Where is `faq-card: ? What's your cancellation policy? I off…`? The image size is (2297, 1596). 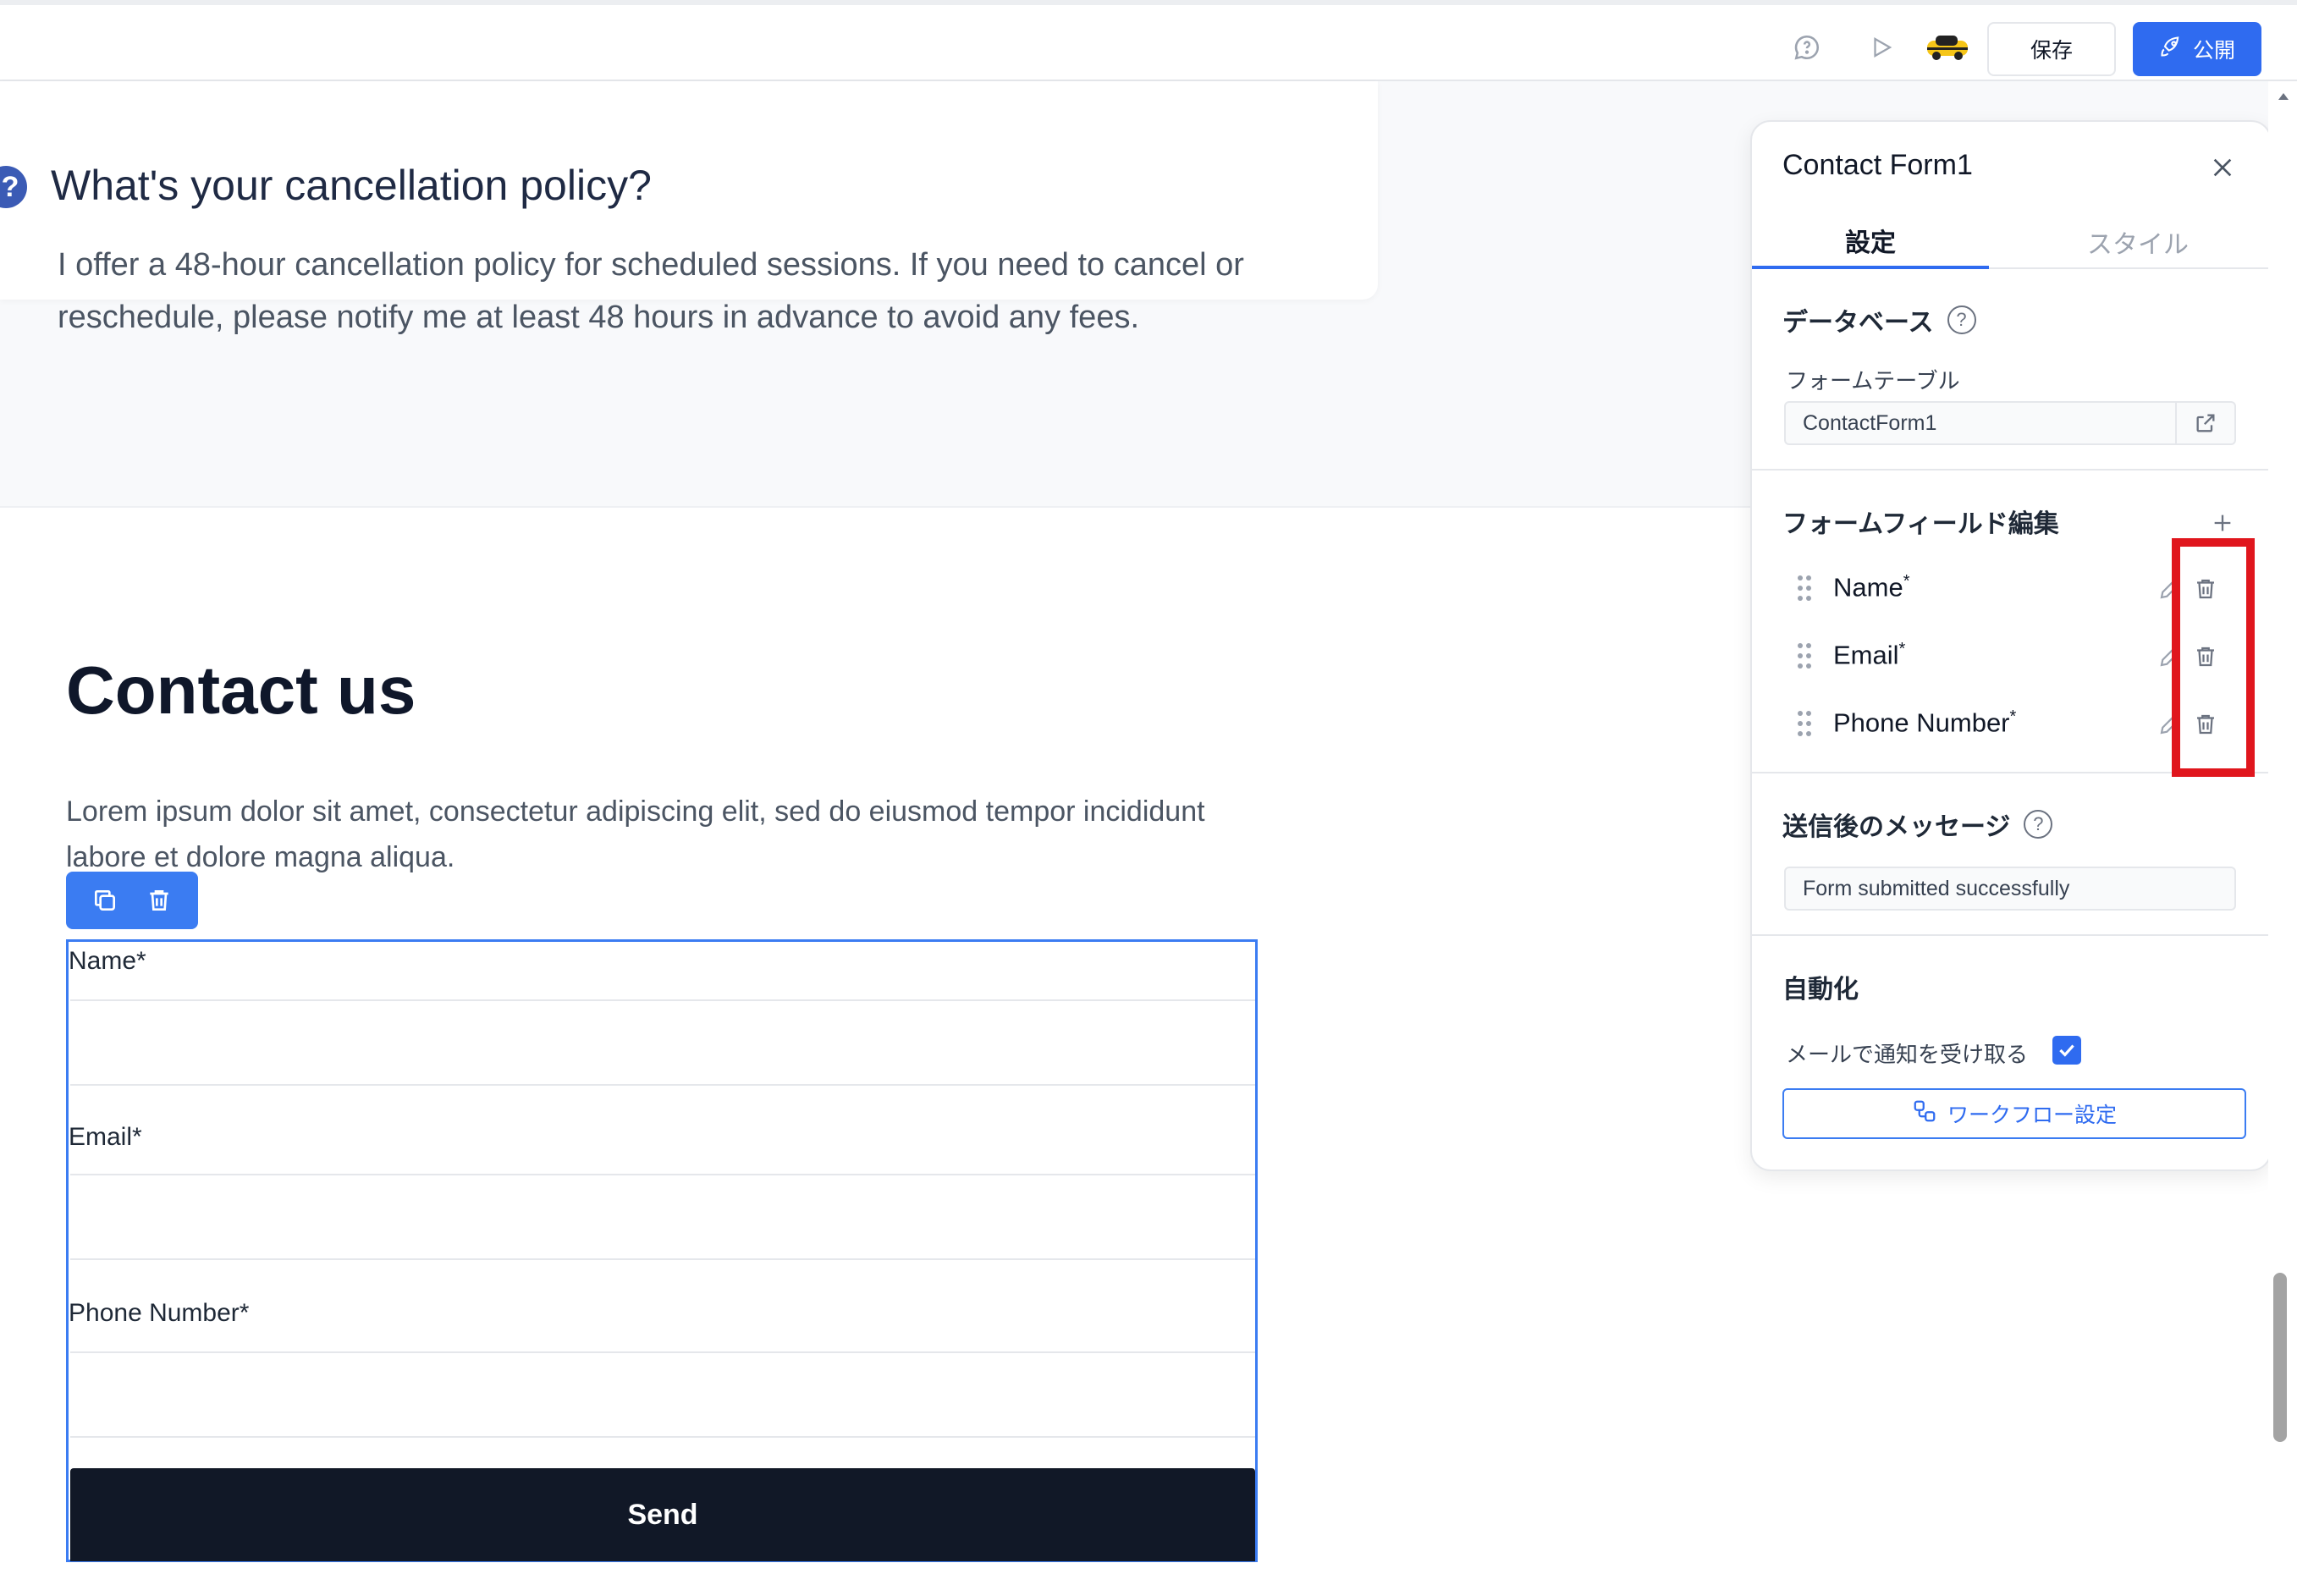
faq-card: ? What's your cancellation policy? I off… is located at coordinates (689, 208).